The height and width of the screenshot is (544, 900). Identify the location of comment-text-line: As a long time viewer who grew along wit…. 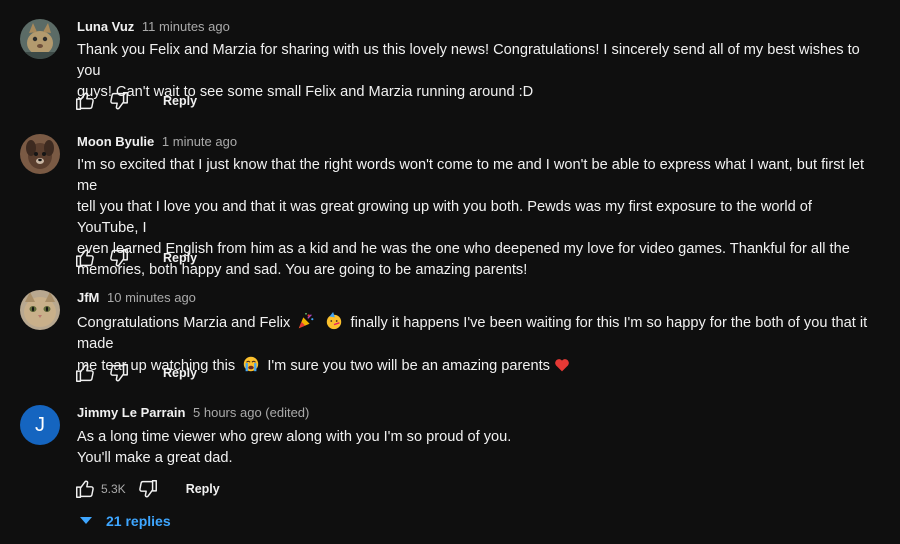
(294, 437).